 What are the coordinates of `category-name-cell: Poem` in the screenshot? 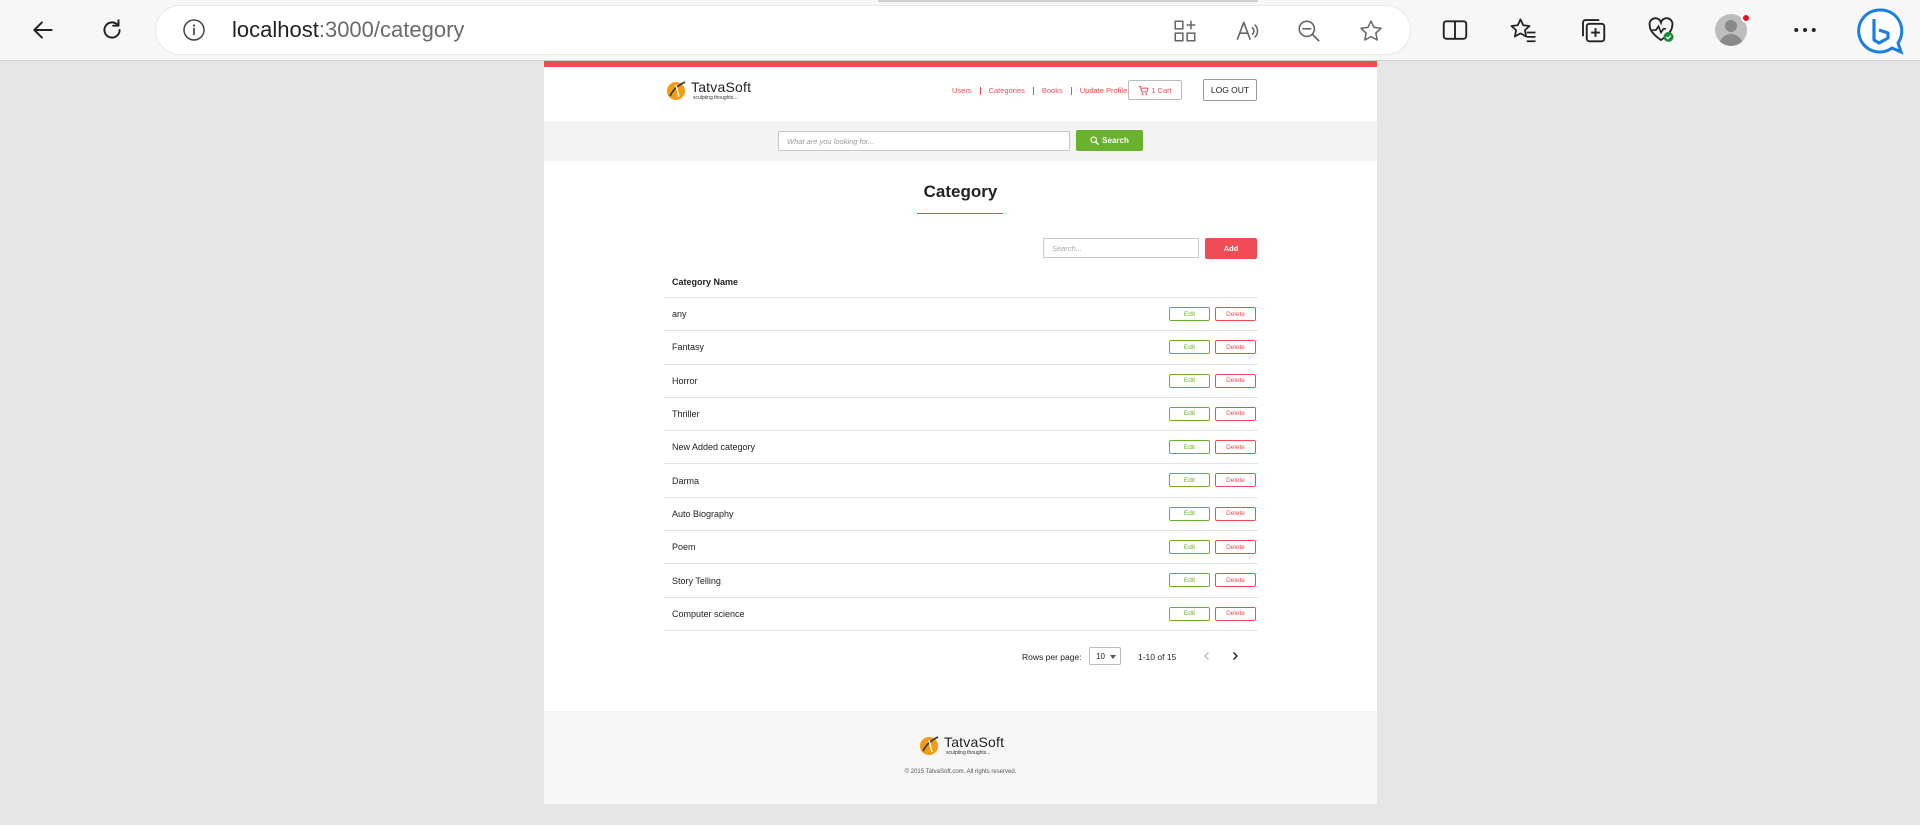 It's located at (684, 547).